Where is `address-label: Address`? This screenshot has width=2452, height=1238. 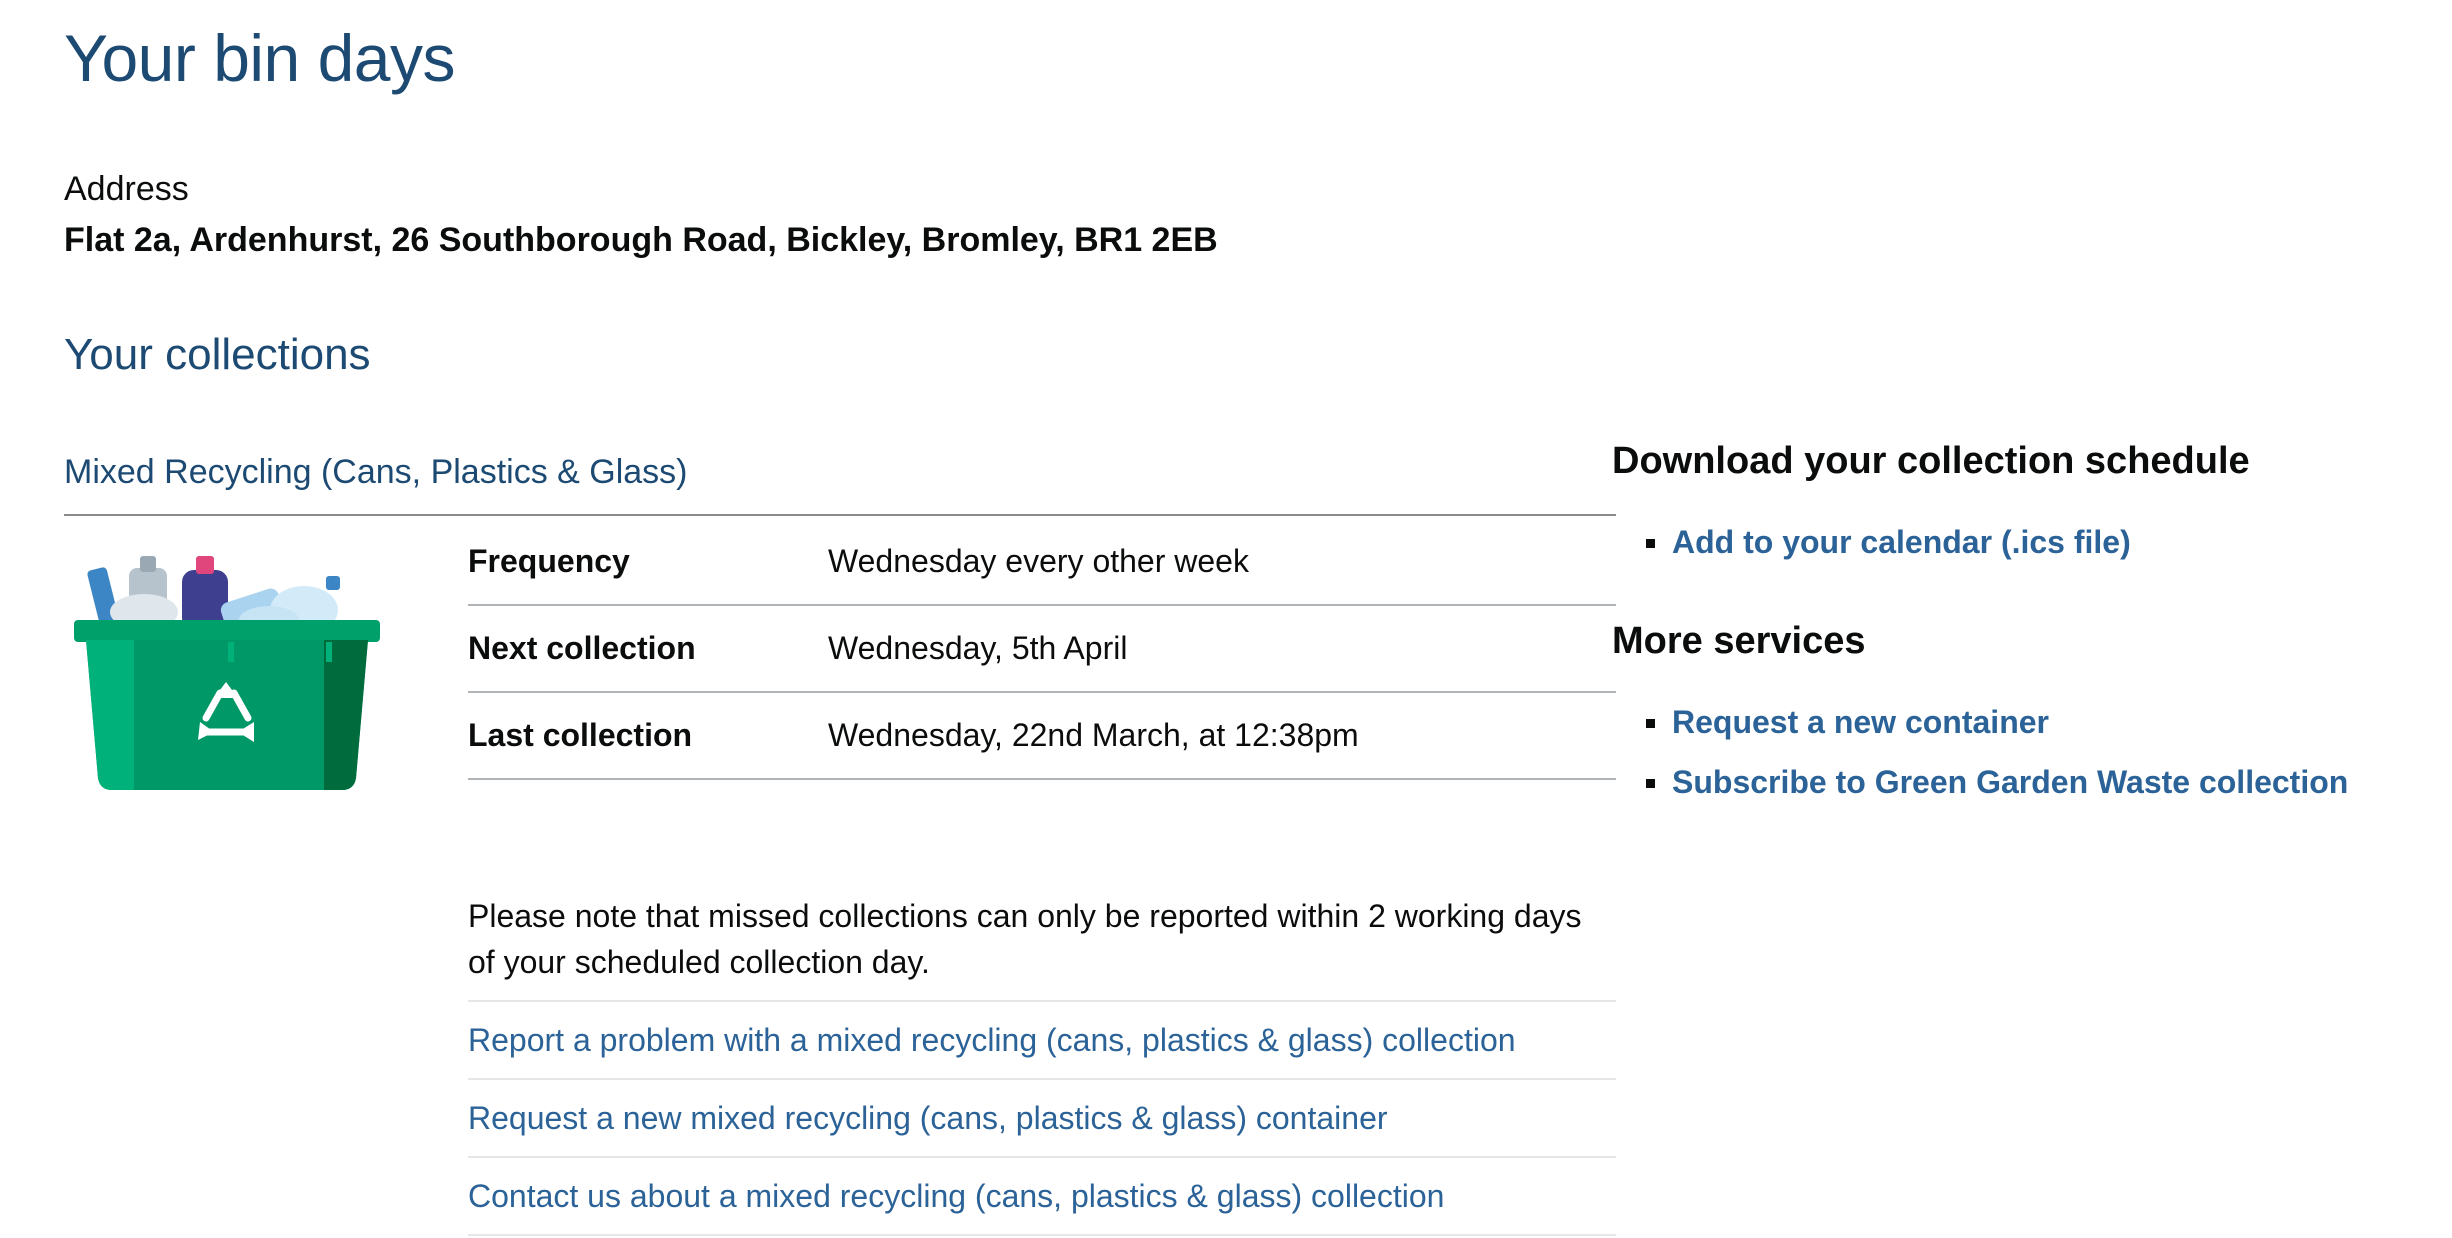
address-label: Address is located at coordinates (126, 189).